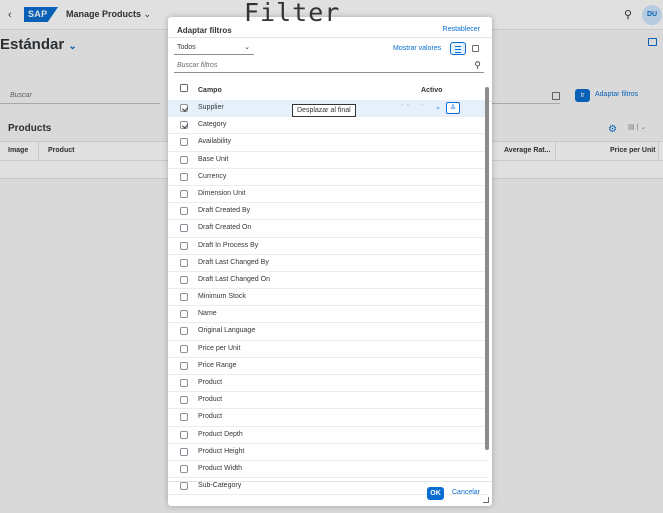 The image size is (663, 513). Describe the element at coordinates (328, 470) in the screenshot. I see `filter-list-item: Product Width` at that location.